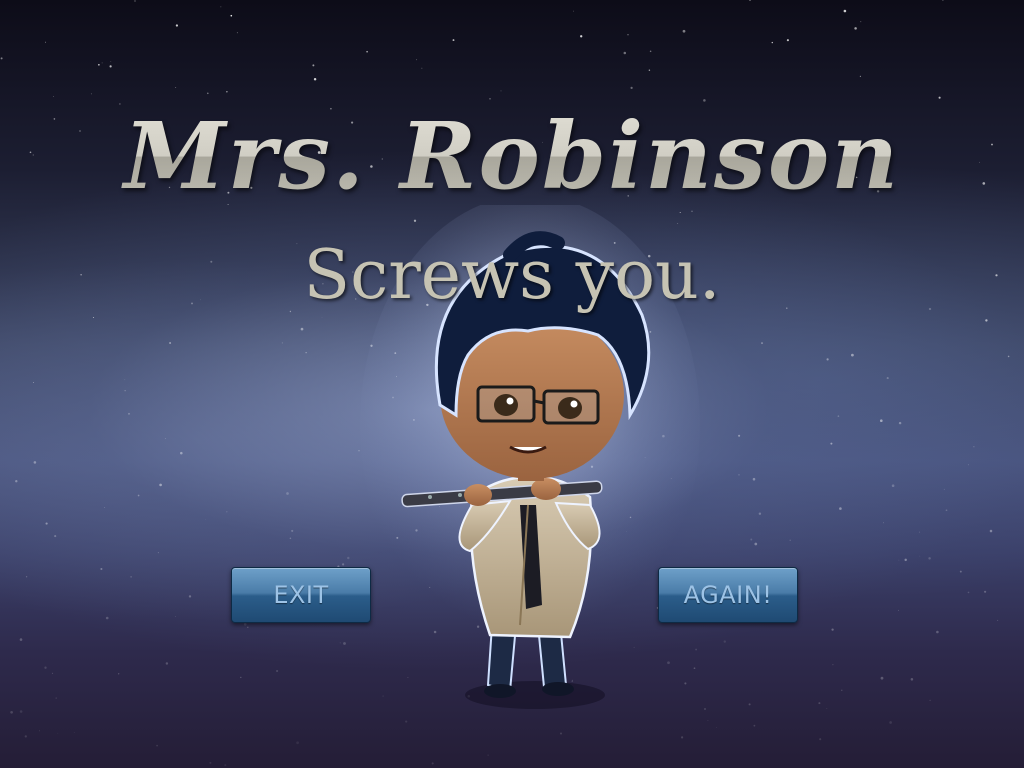 Image resolution: width=1024 pixels, height=768 pixels. What do you see at coordinates (728, 595) in the screenshot?
I see `again-button: AGAIN!` at bounding box center [728, 595].